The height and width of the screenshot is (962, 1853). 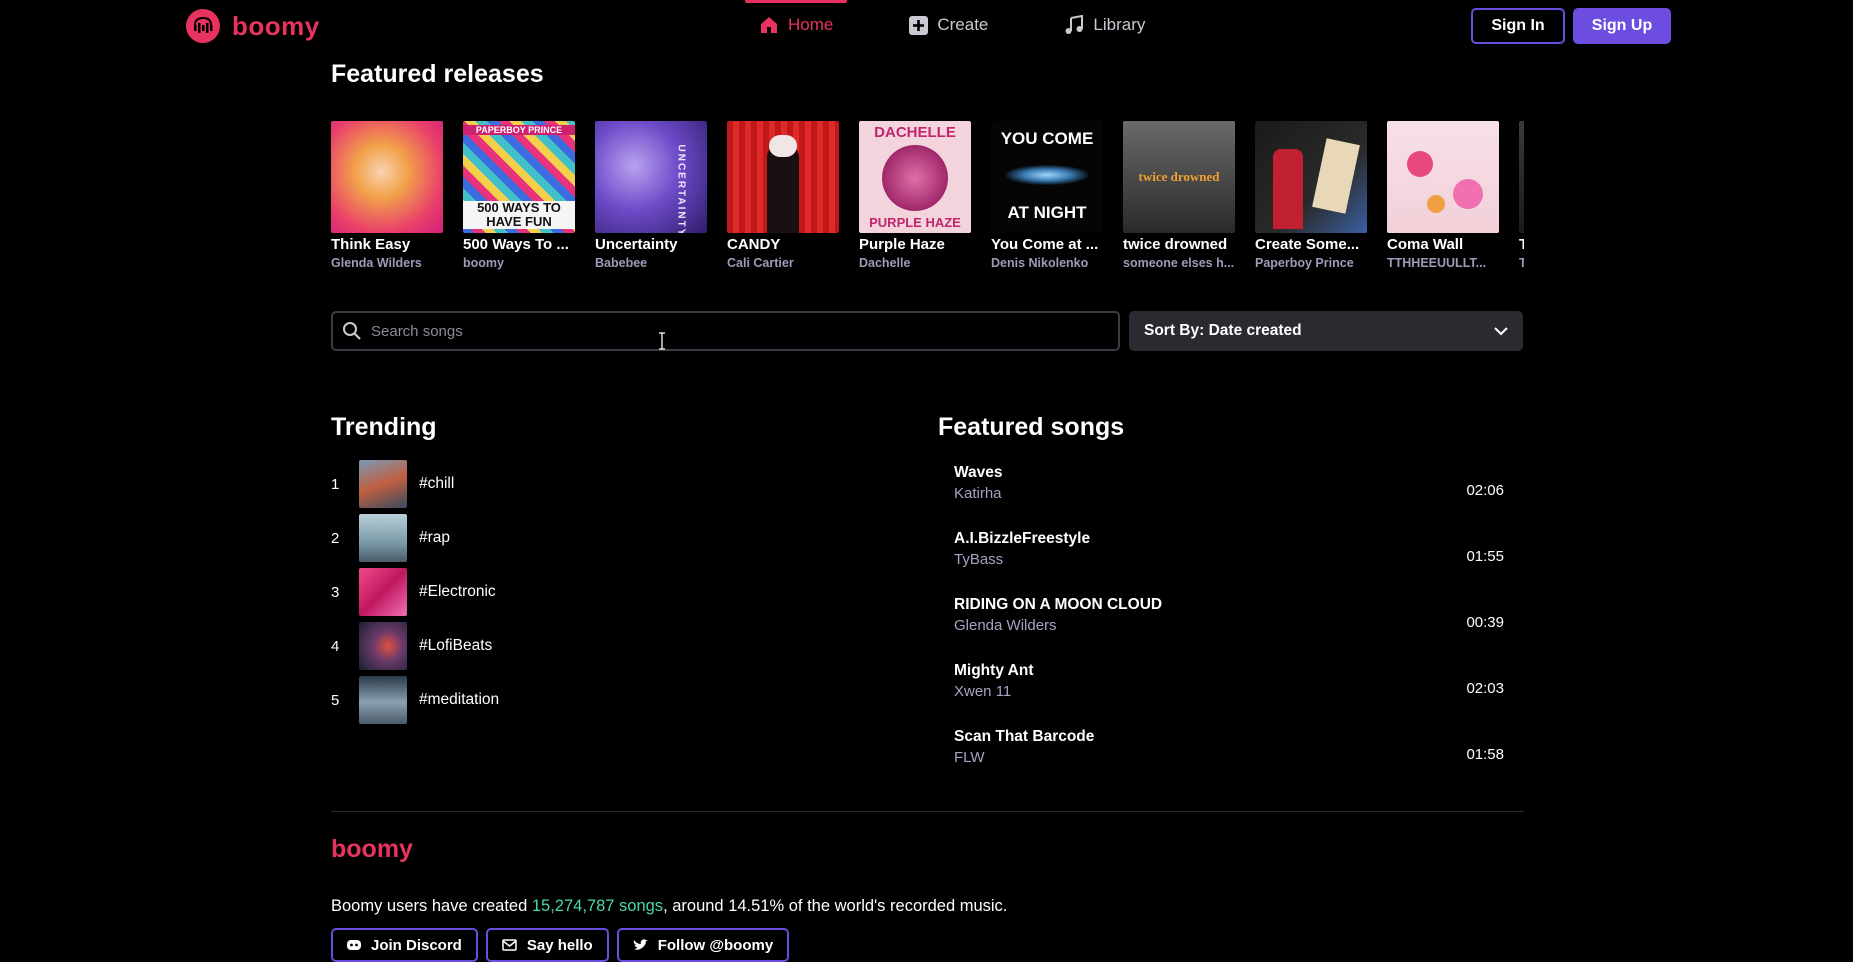 I want to click on discord-icon, so click(x=354, y=945).